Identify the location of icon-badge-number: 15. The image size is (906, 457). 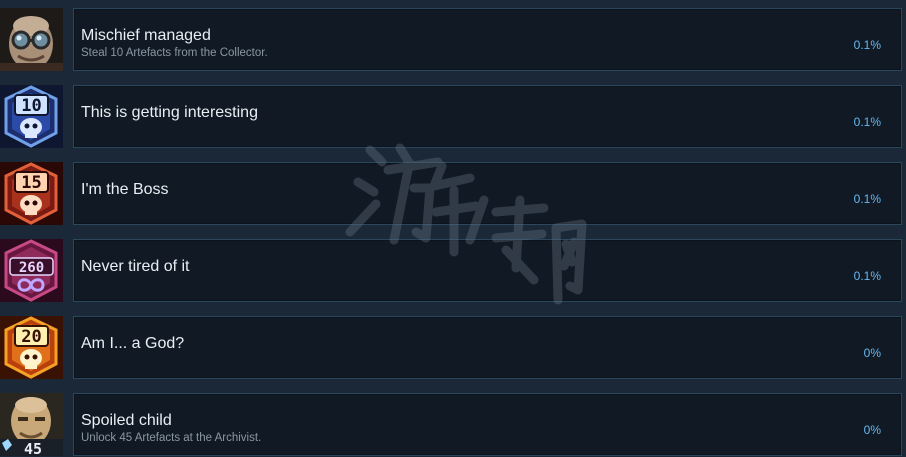
(31, 183).